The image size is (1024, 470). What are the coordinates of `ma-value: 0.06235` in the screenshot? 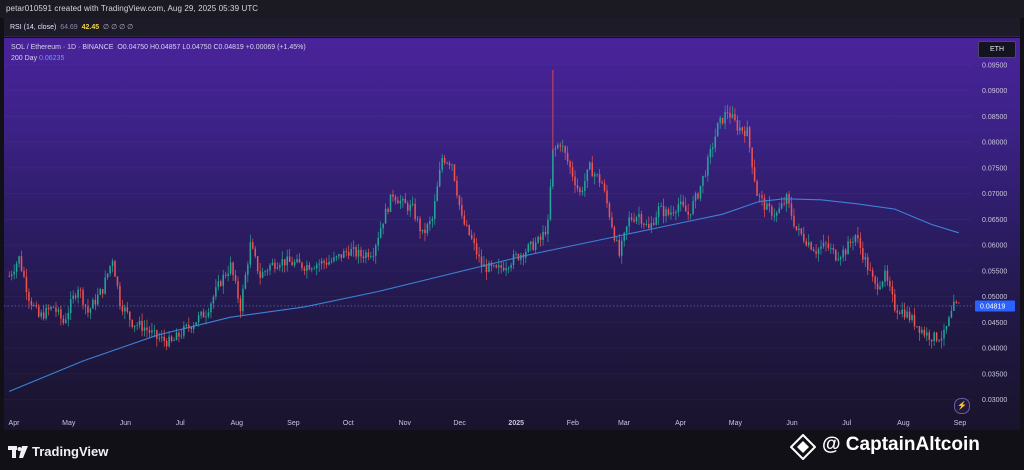 It's located at (52, 58).